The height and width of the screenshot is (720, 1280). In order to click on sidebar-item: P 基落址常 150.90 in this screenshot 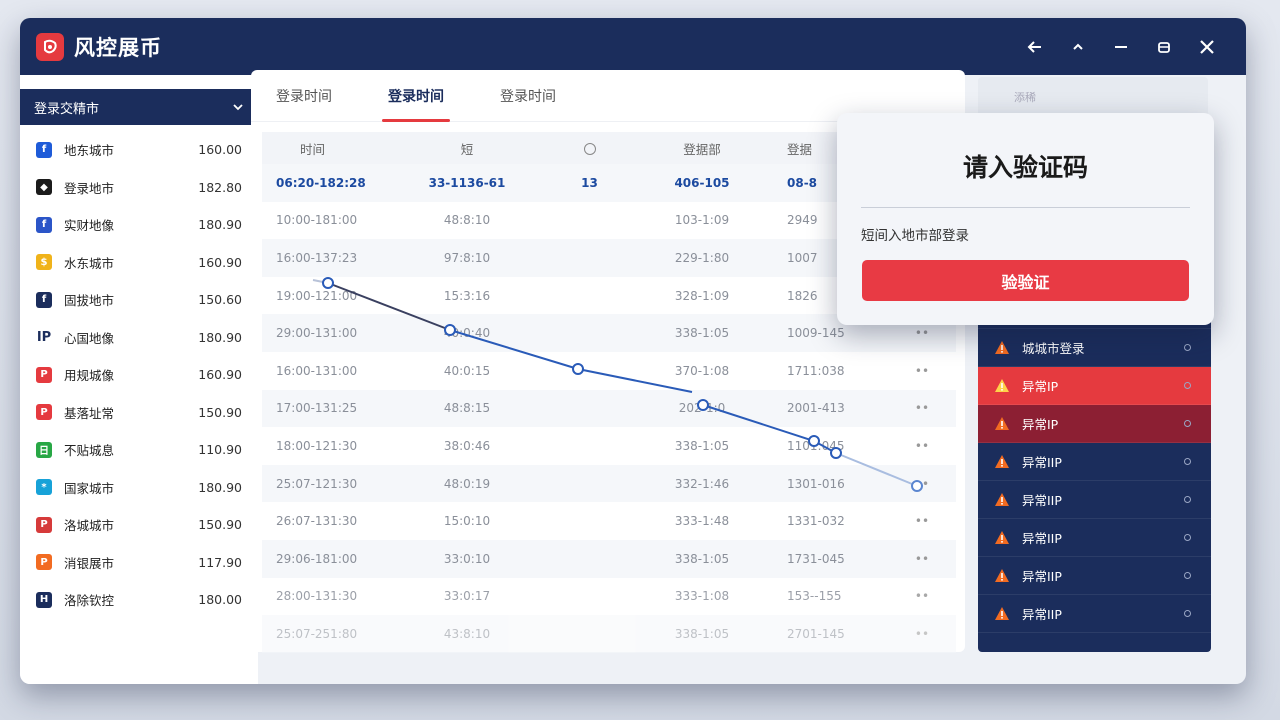, I will do `click(139, 413)`.